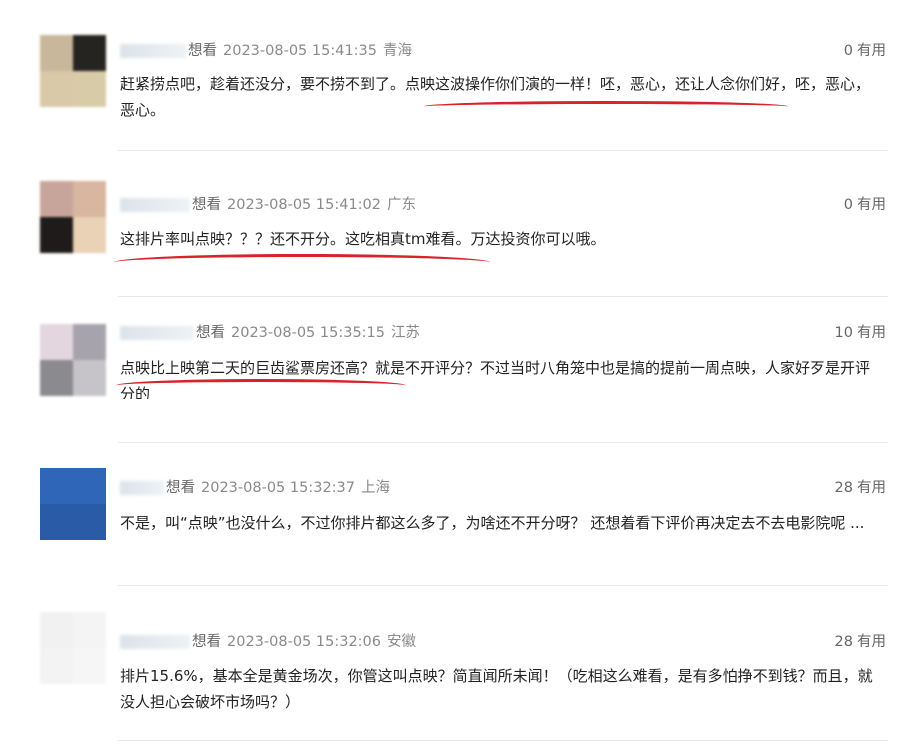 This screenshot has width=914, height=754. Describe the element at coordinates (304, 205) in the screenshot. I see `timestamp: 2023-08-05 15:41:02` at that location.